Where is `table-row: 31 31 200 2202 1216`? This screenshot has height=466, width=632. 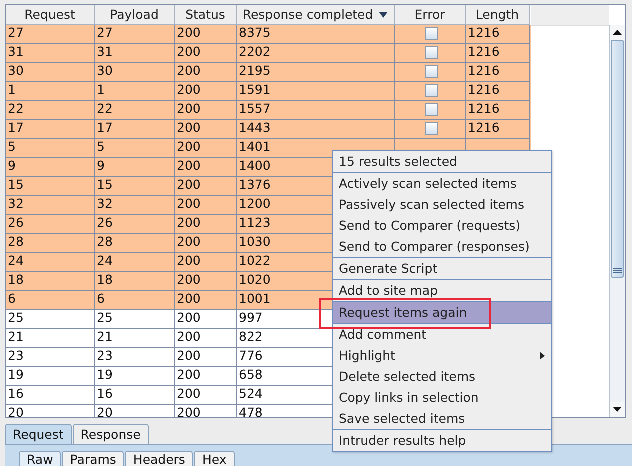 table-row: 31 31 200 2202 1216 is located at coordinates (268, 53).